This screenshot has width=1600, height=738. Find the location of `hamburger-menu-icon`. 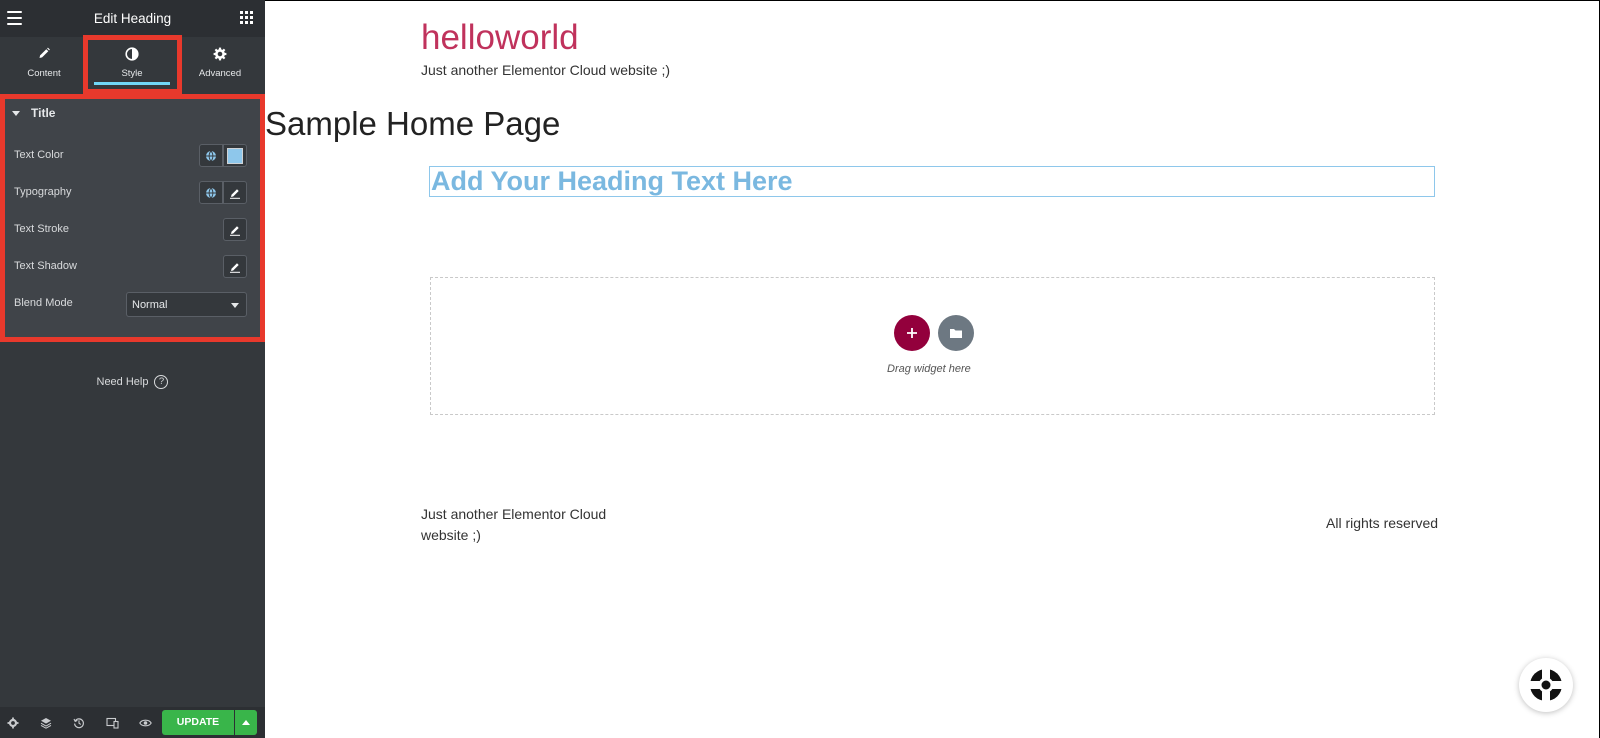

hamburger-menu-icon is located at coordinates (14, 18).